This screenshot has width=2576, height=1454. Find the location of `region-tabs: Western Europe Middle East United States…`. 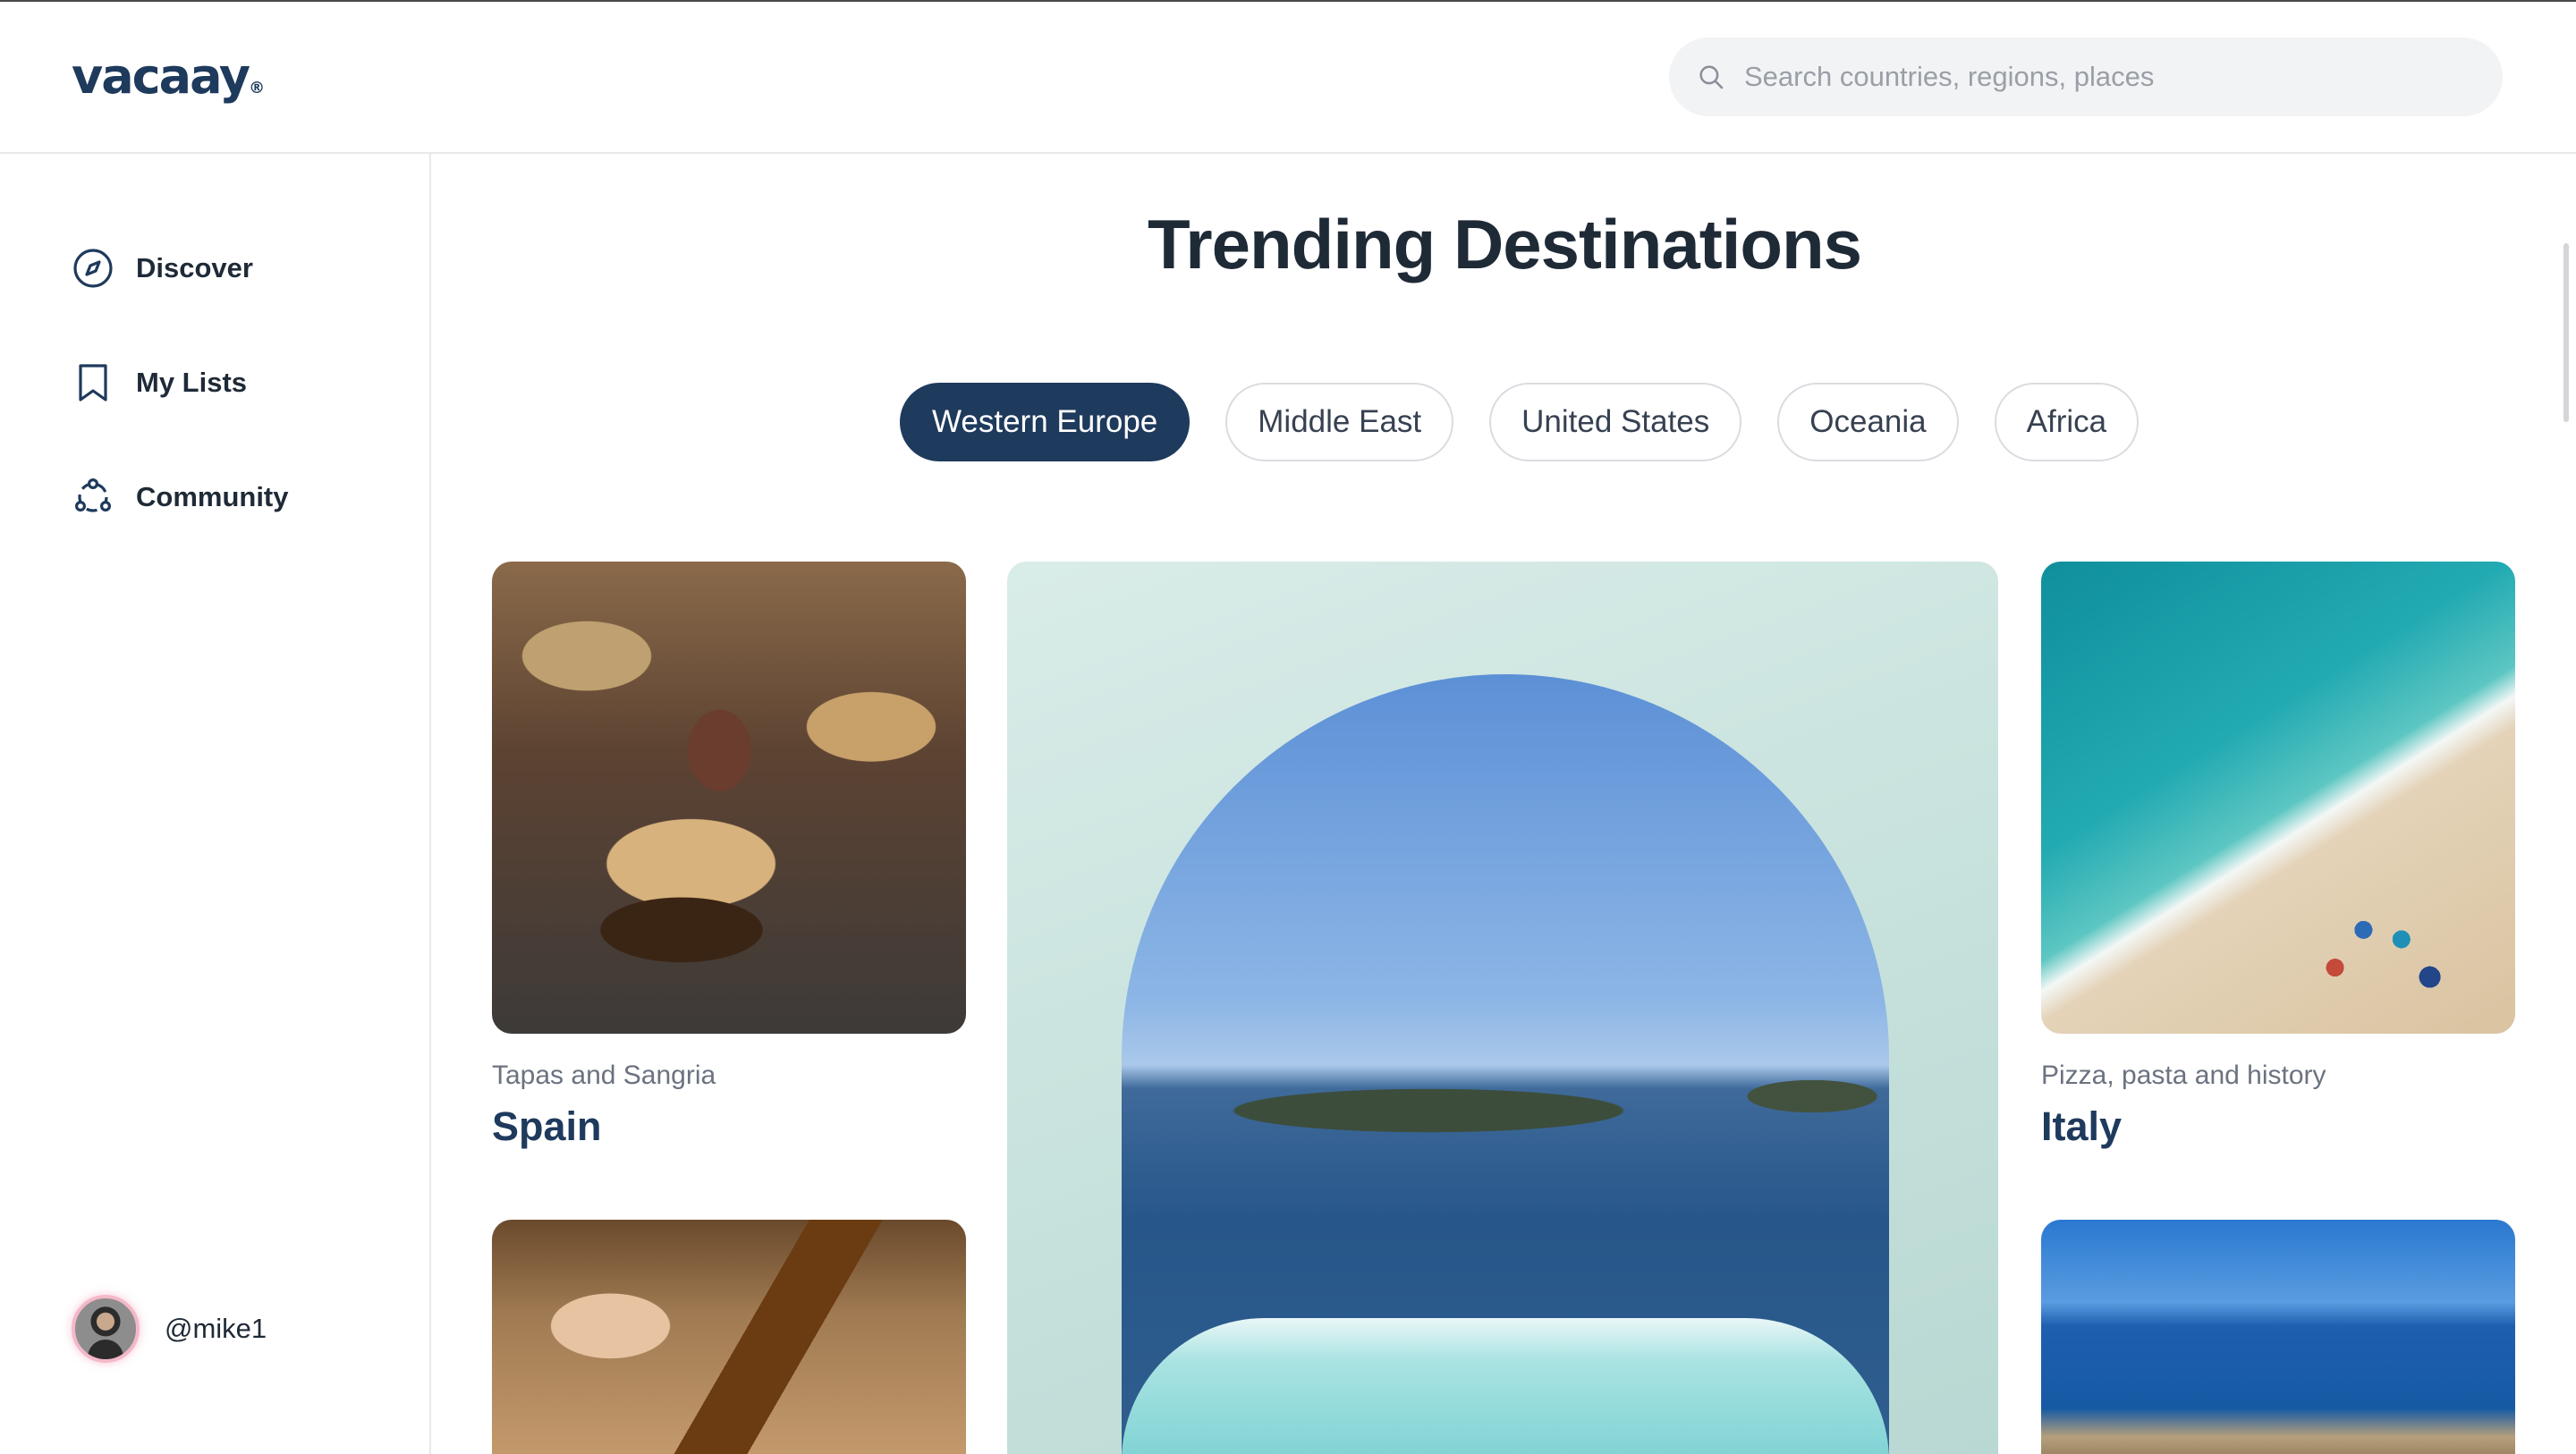

region-tabs: Western Europe Middle East United States… is located at coordinates (1537, 422).